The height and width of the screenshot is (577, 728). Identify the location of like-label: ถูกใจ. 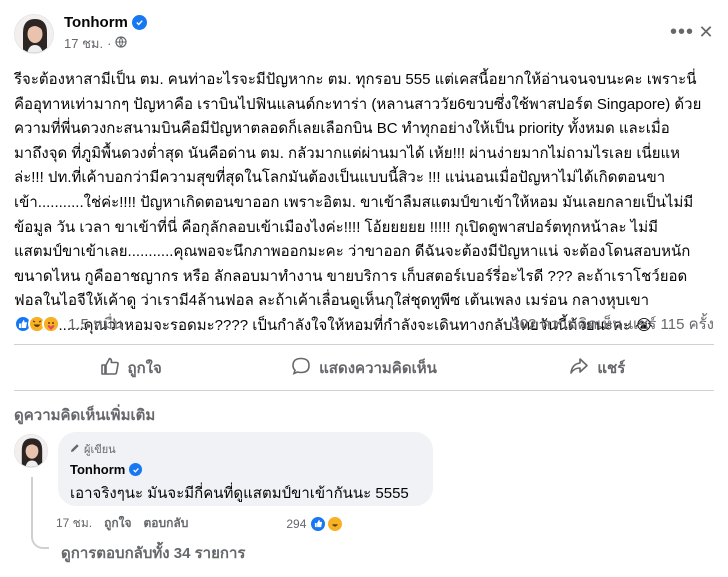
(144, 368).